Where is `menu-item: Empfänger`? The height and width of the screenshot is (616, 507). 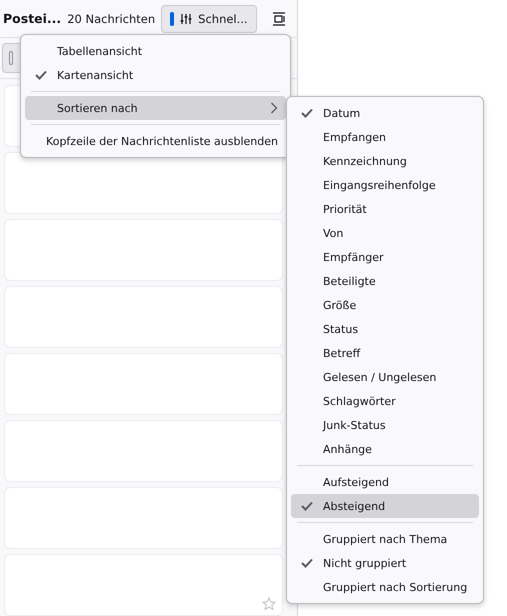
menu-item: Empfänger is located at coordinates (385, 257).